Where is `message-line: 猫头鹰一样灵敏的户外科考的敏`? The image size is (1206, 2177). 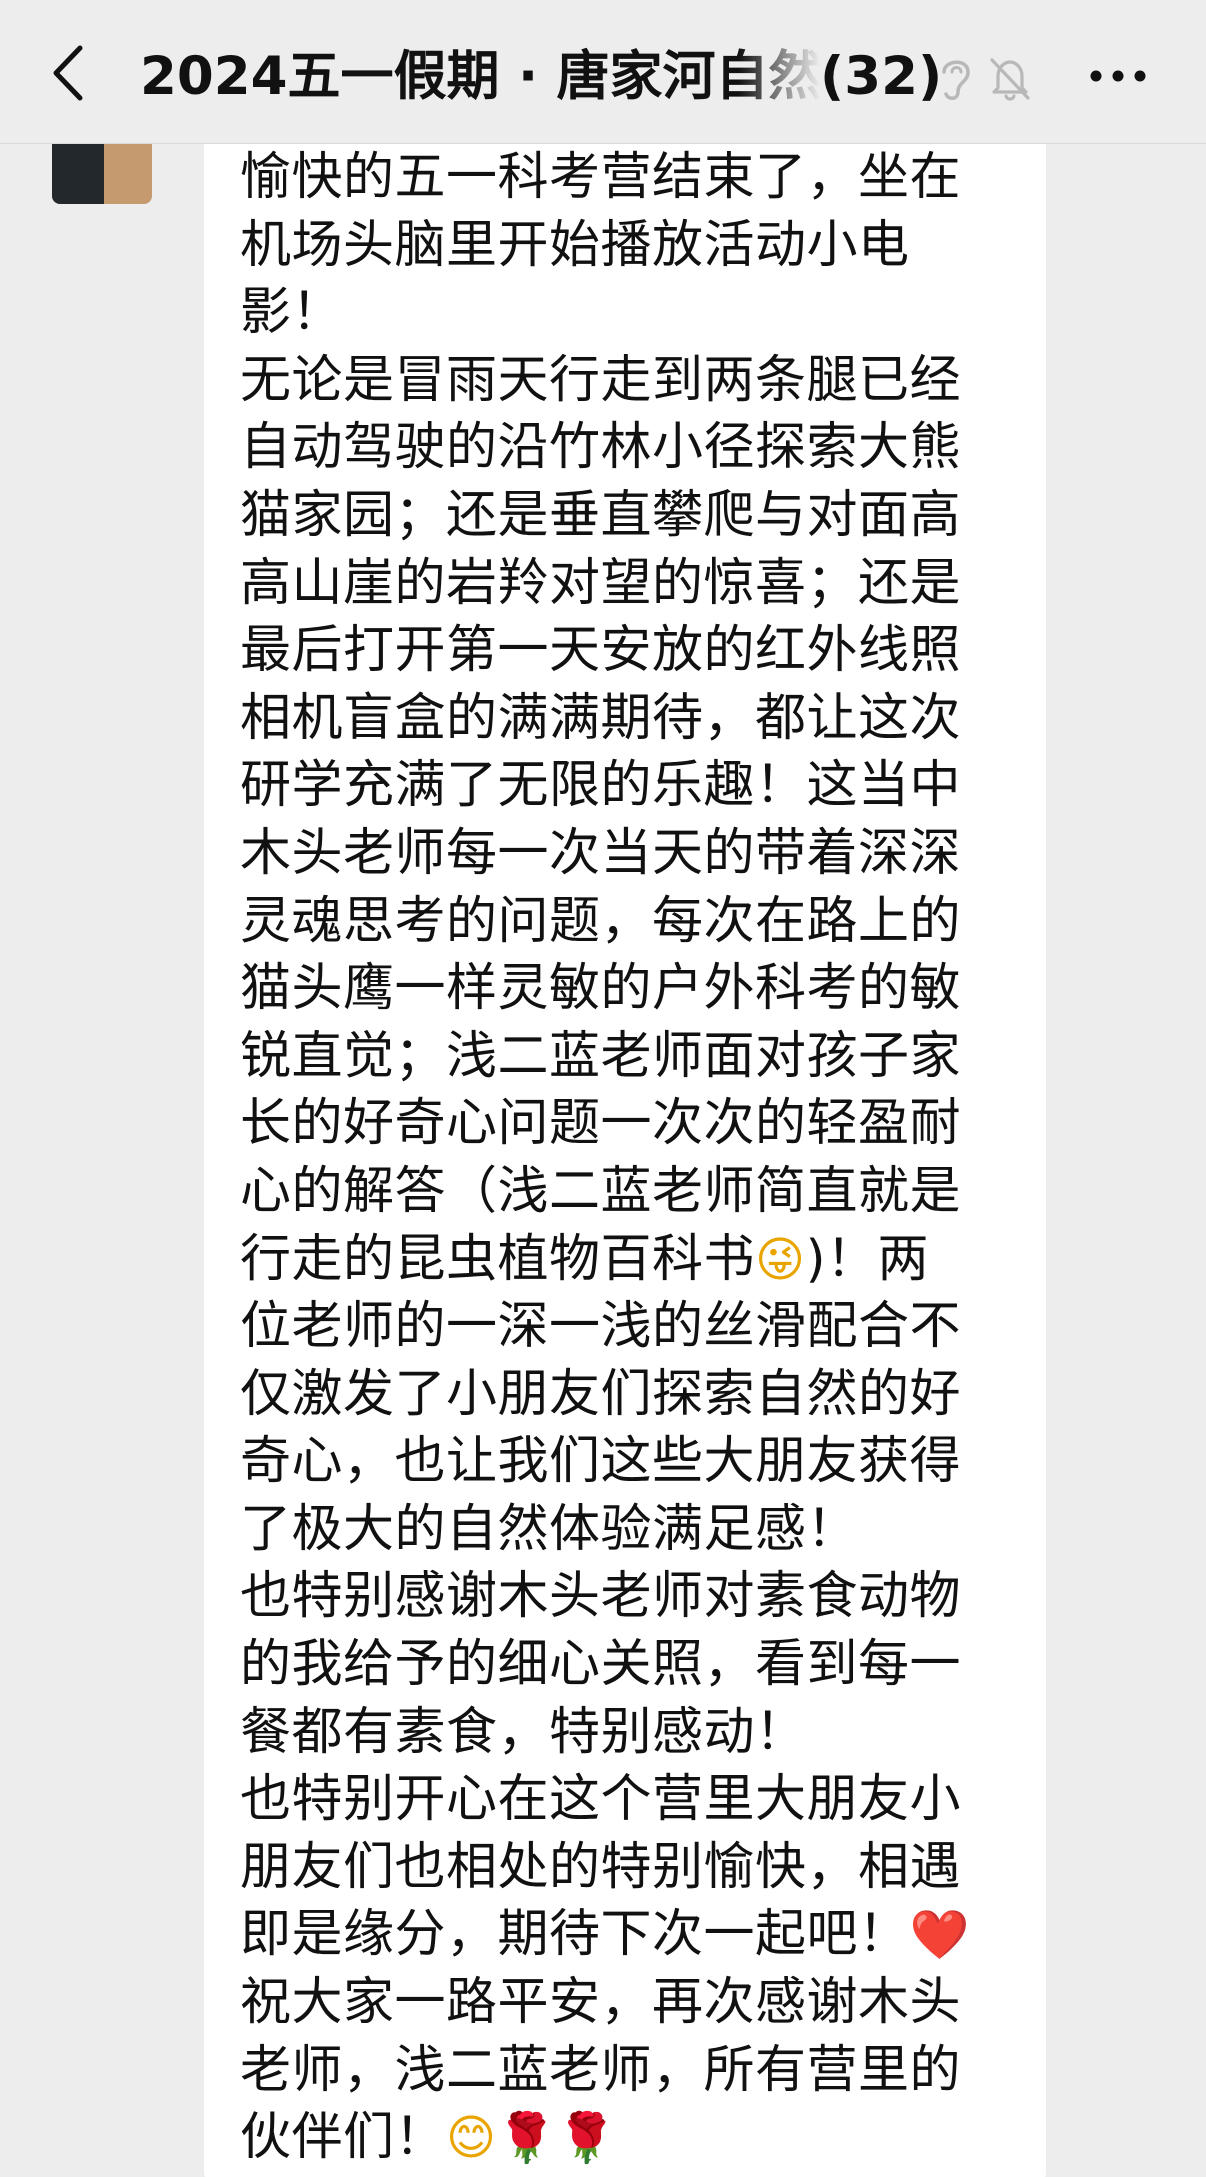
message-line: 猫头鹰一样灵敏的户外科考的敏 is located at coordinates (601, 989).